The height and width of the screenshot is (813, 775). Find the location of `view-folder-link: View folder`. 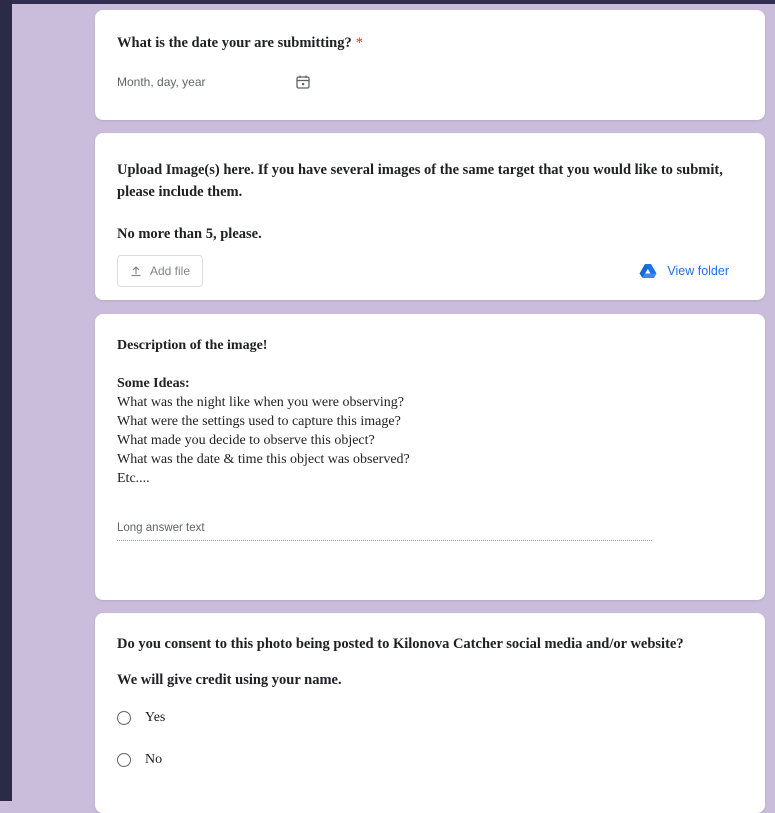

view-folder-link: View folder is located at coordinates (684, 271).